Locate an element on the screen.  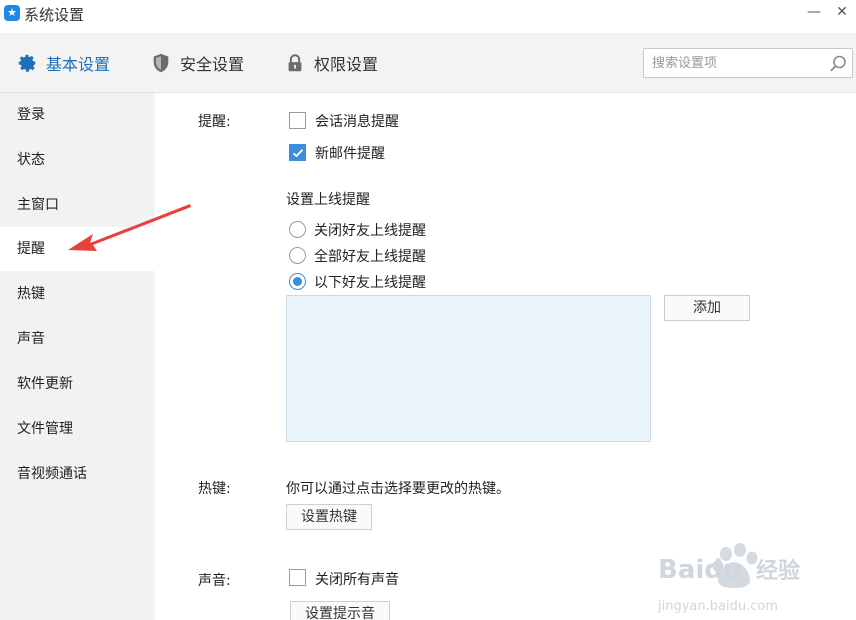
radio-label: 全部好友上线提醒 is located at coordinates (370, 257).